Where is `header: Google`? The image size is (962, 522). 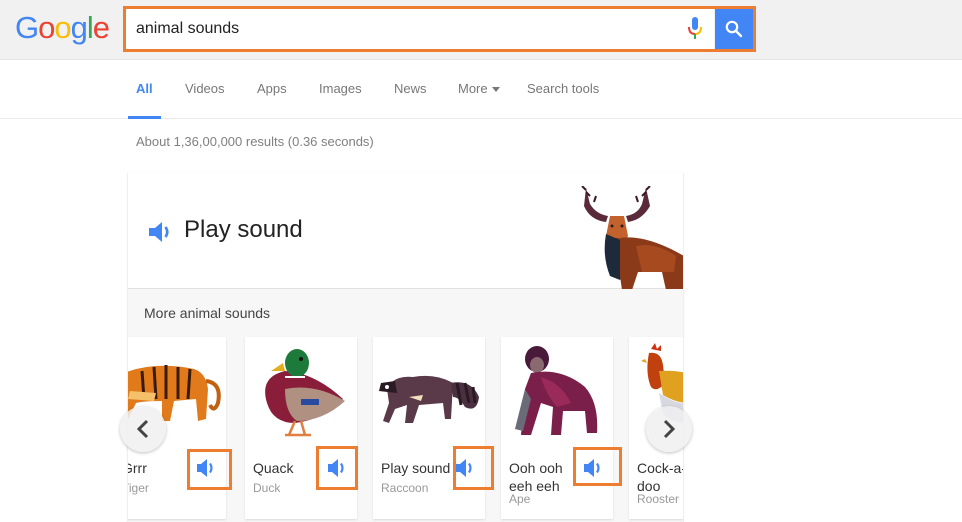 header: Google is located at coordinates (481, 30).